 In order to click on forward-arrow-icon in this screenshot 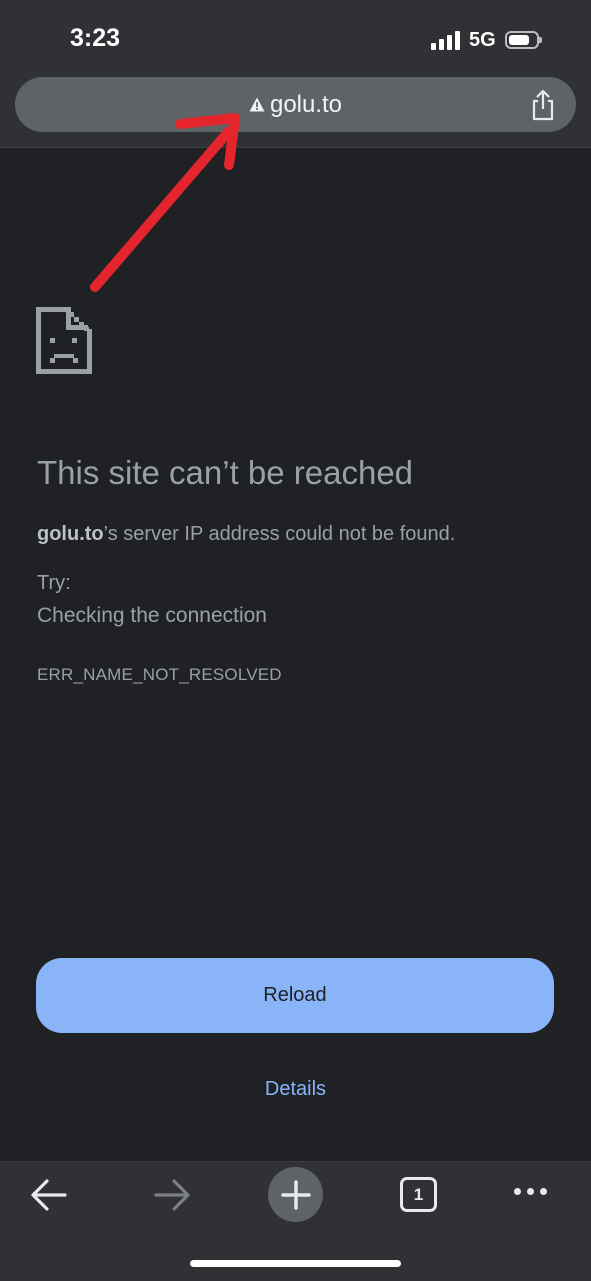, I will do `click(172, 1195)`.